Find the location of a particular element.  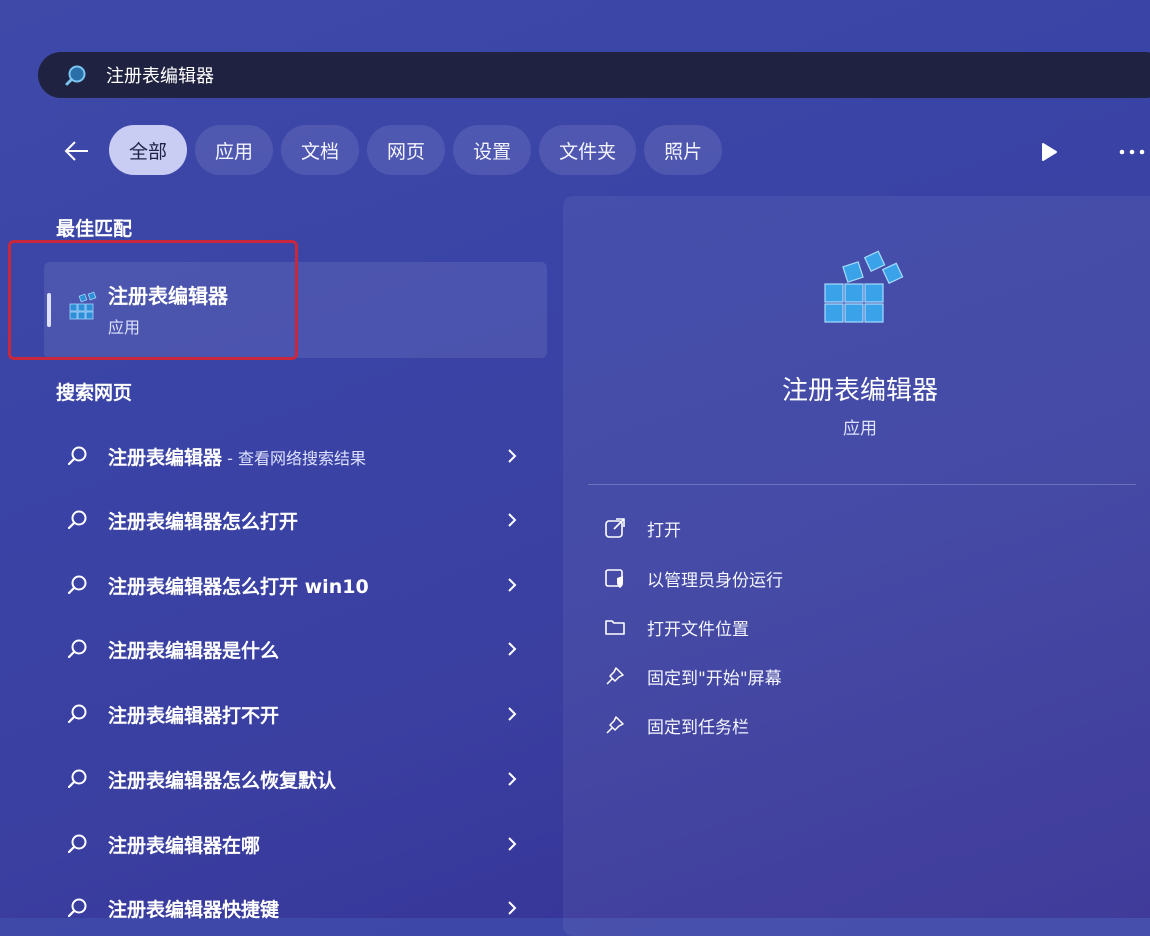

web-search-item-text: 注册表编辑器 - 查看网络搜索结果 is located at coordinates (237, 456).